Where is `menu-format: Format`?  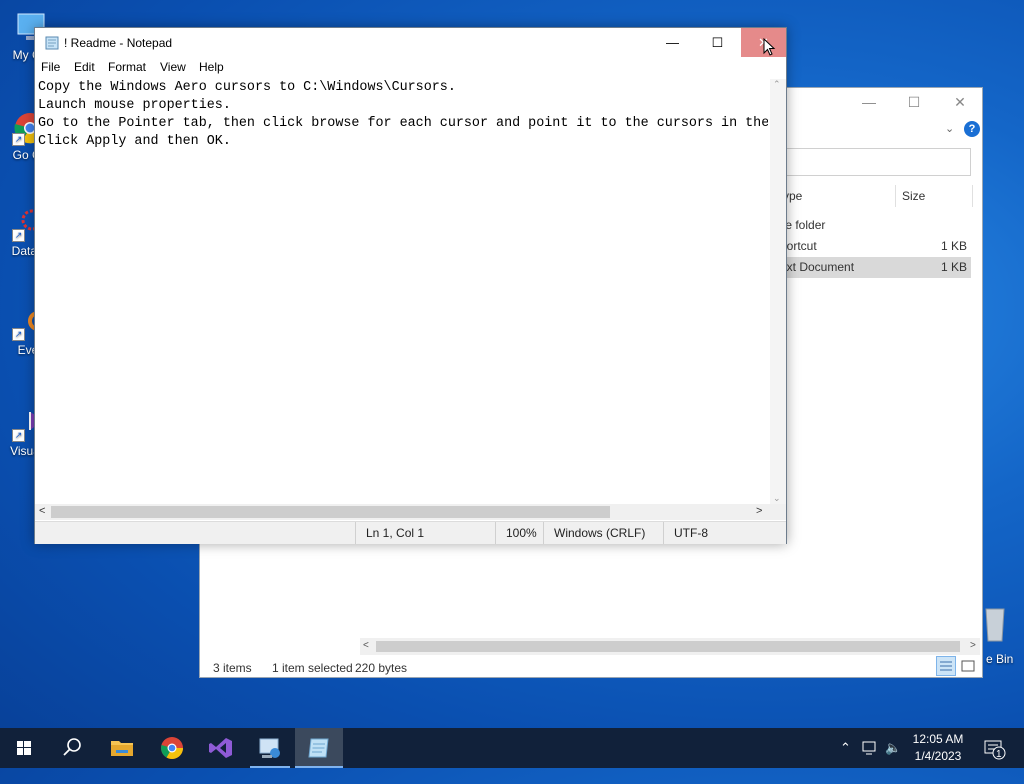
menu-format: Format is located at coordinates (127, 67).